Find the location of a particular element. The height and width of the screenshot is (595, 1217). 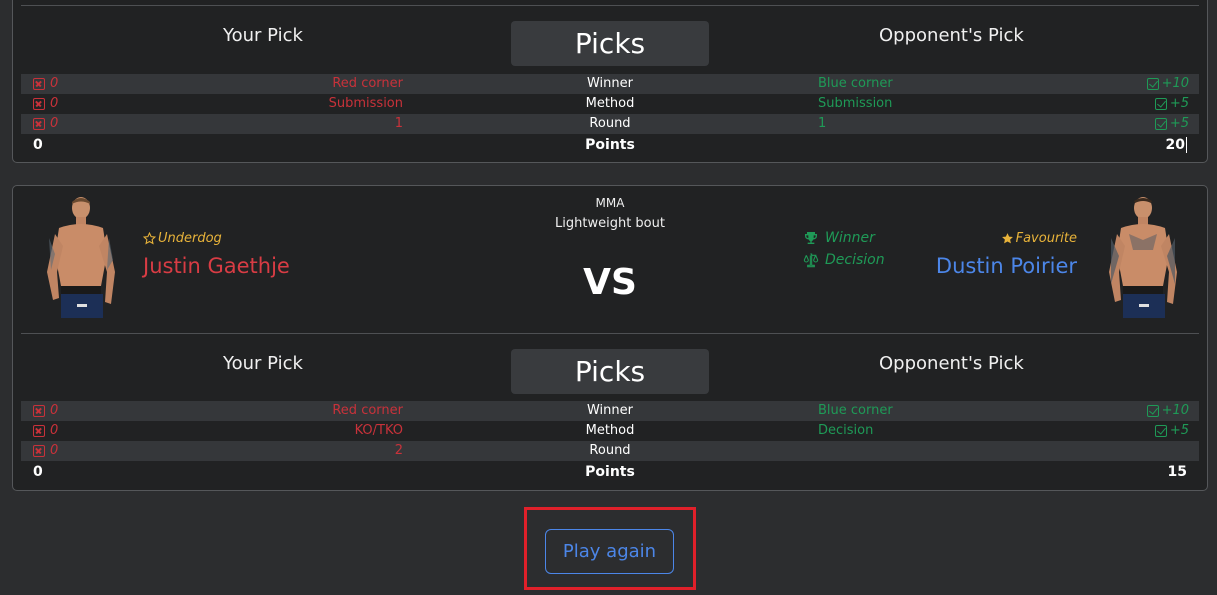

bout-type: Lightweight bout is located at coordinates (610, 223).